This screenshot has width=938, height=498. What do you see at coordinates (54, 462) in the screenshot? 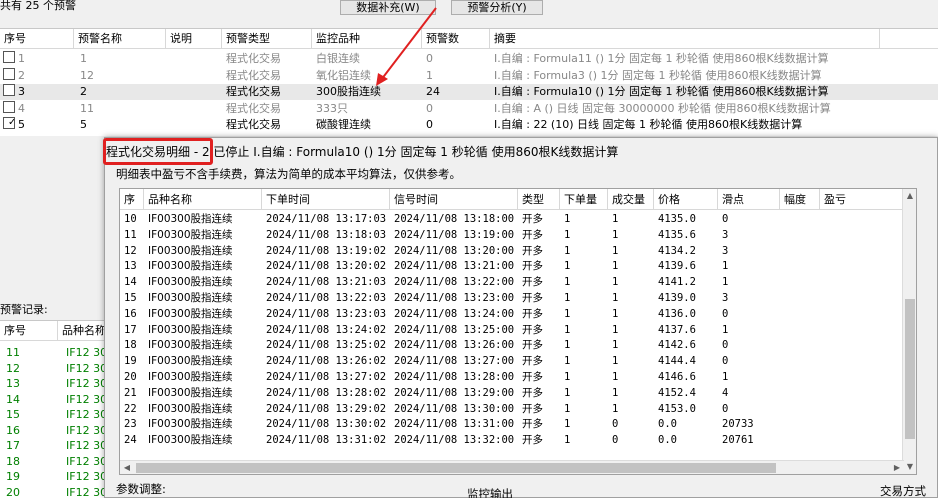
I see `record-row: 18 IF12 30` at bounding box center [54, 462].